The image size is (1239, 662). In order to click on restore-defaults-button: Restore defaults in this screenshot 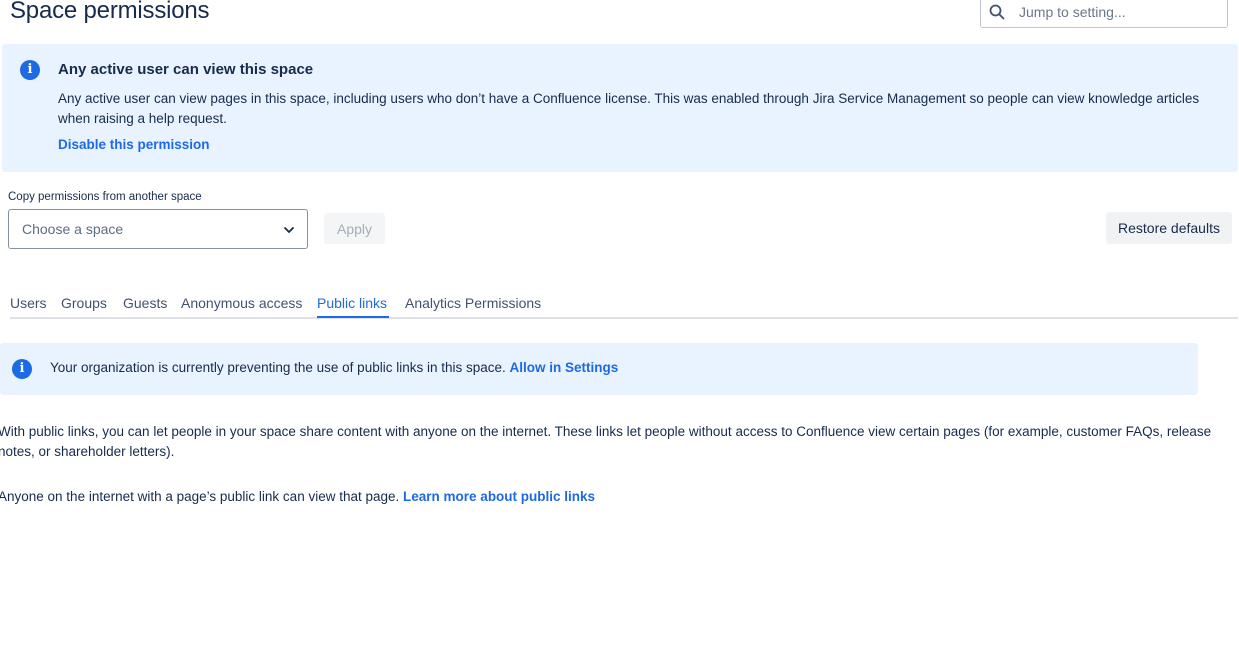, I will do `click(1169, 228)`.